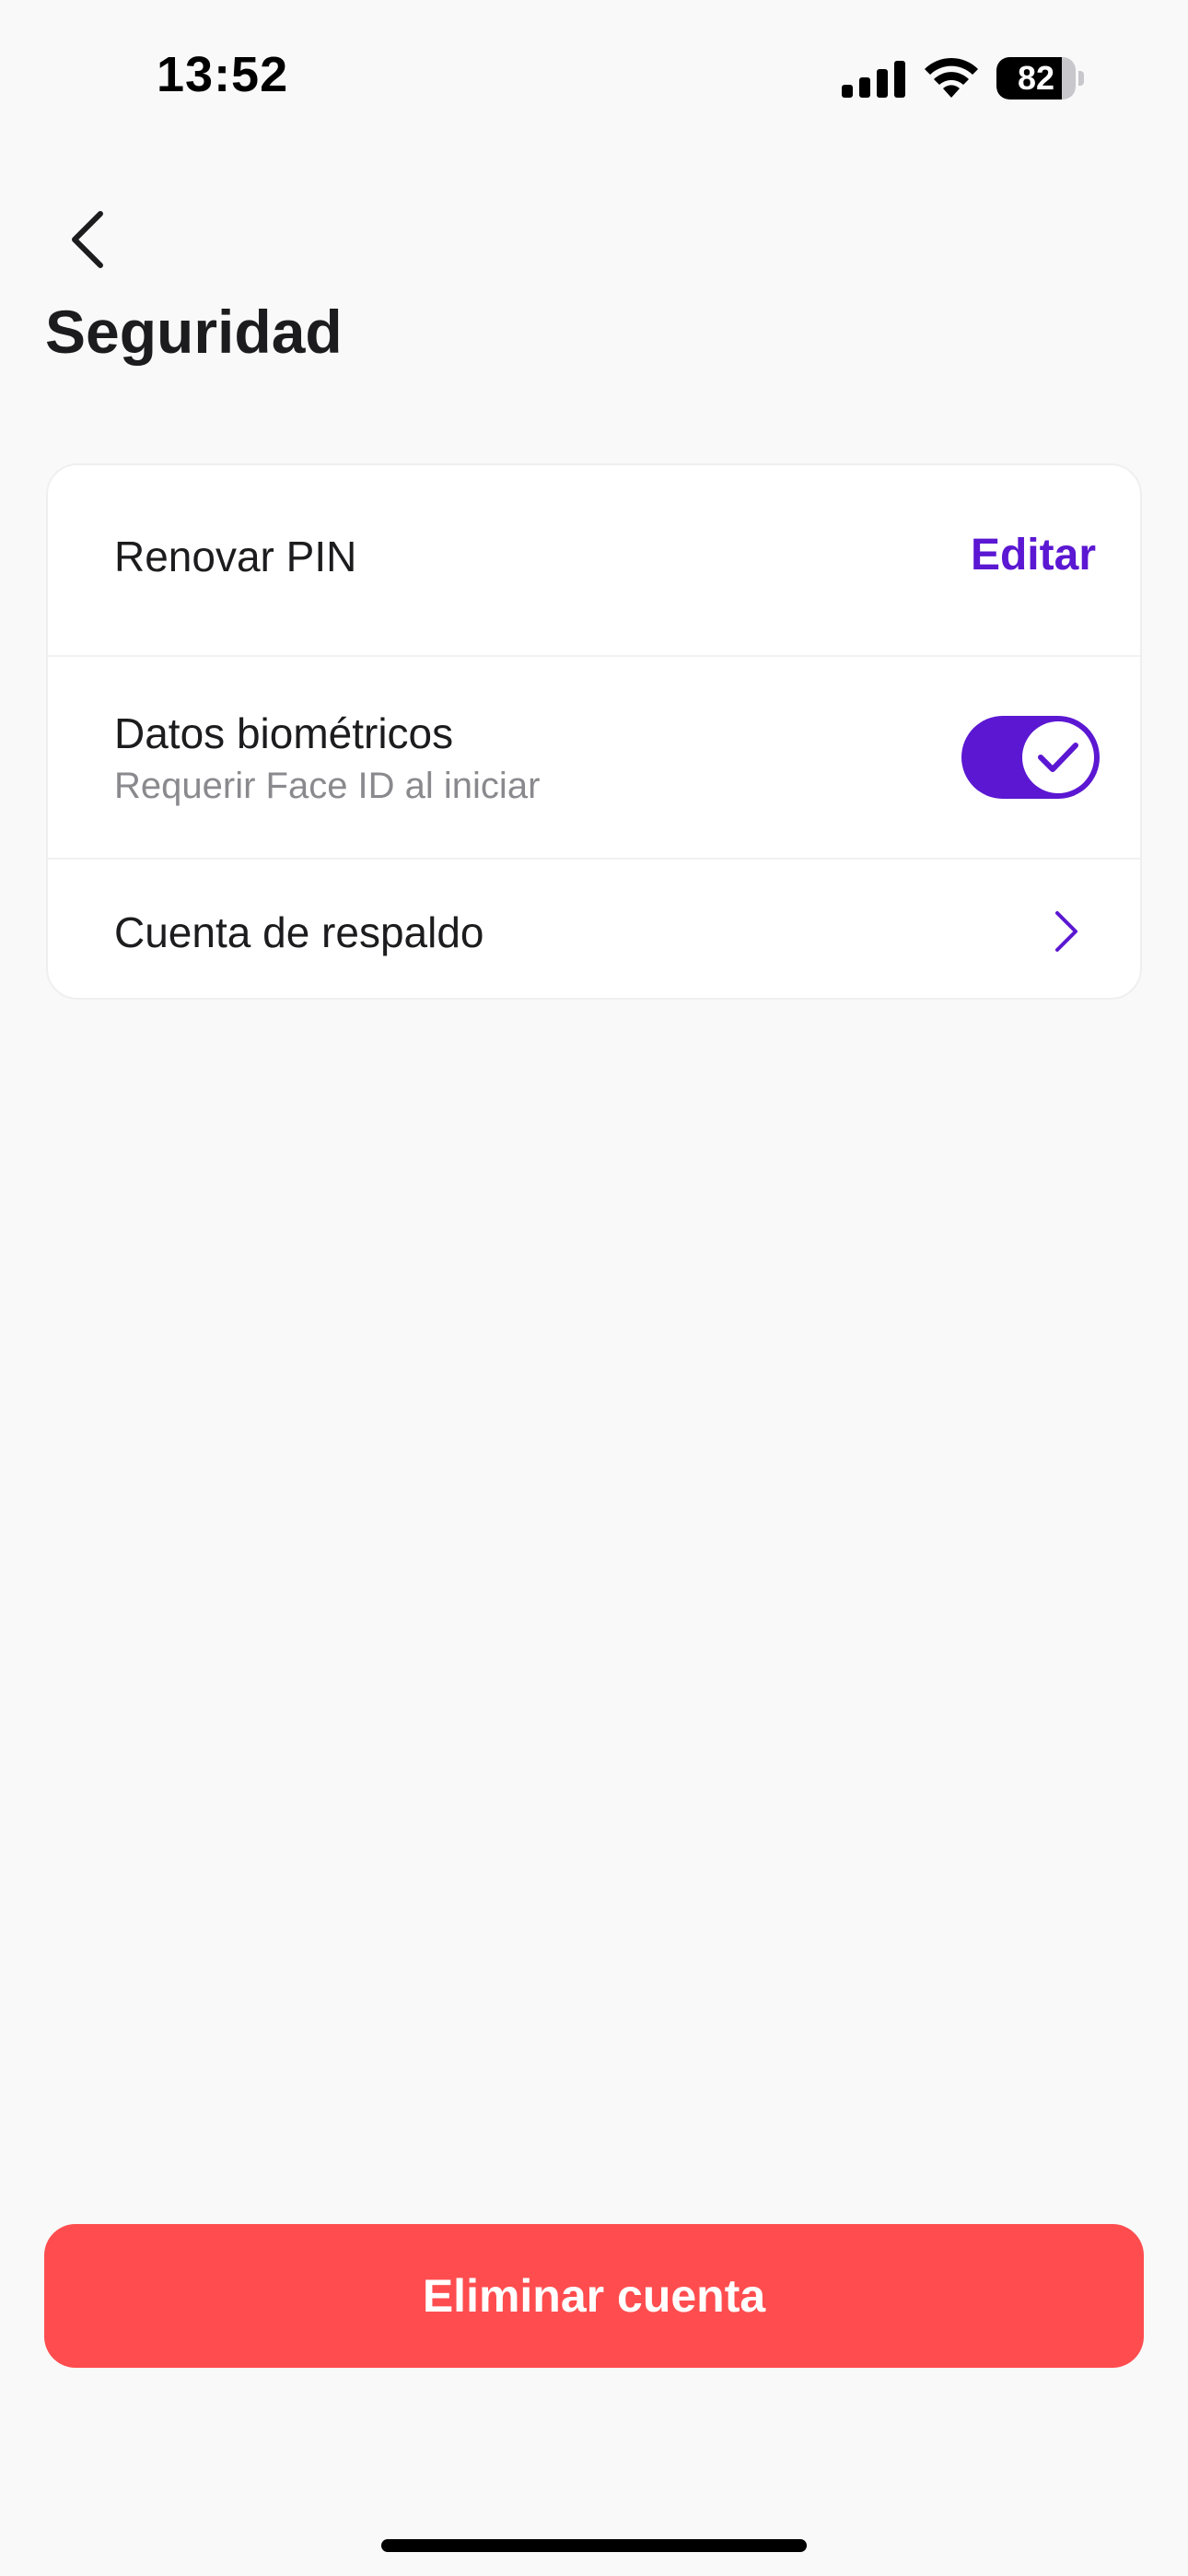 This screenshot has height=2576, width=1188. I want to click on battery-icon: 82, so click(1036, 78).